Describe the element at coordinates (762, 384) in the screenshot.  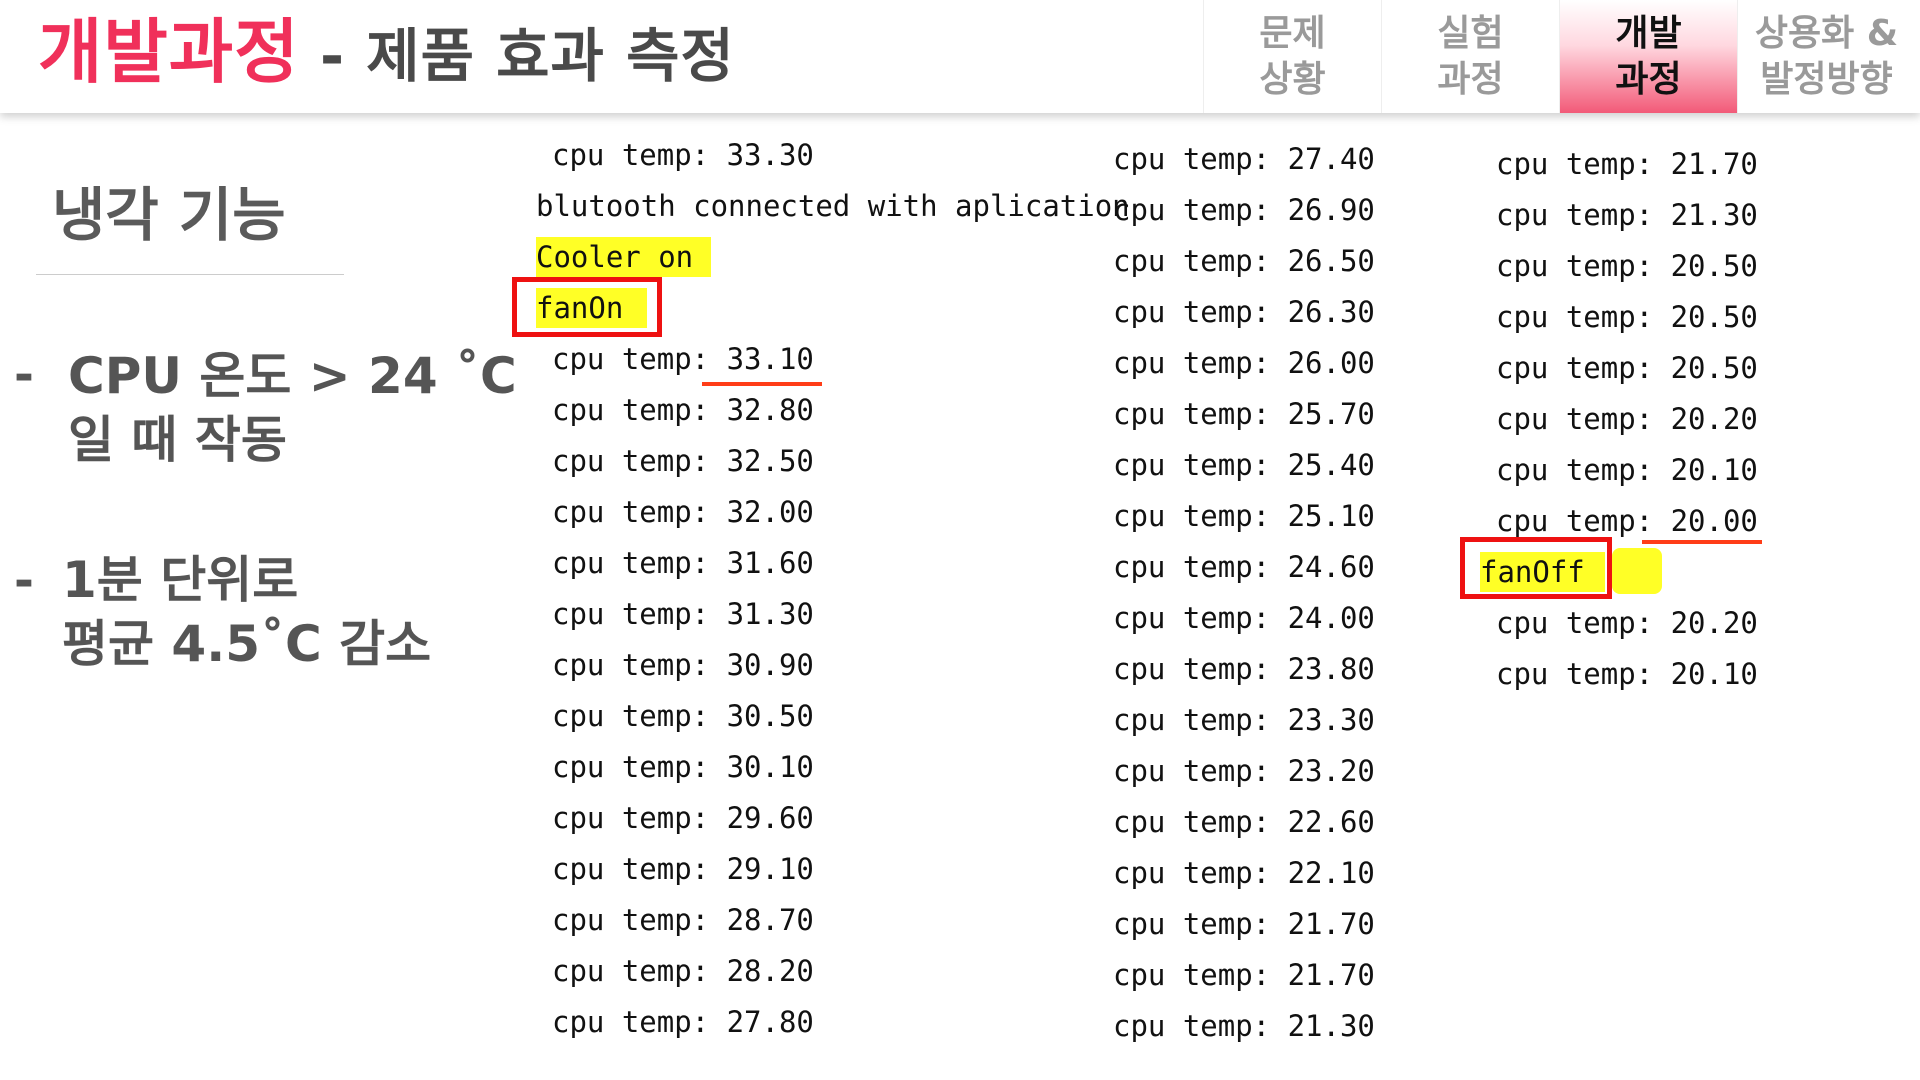
I see `start-temp-underline` at that location.